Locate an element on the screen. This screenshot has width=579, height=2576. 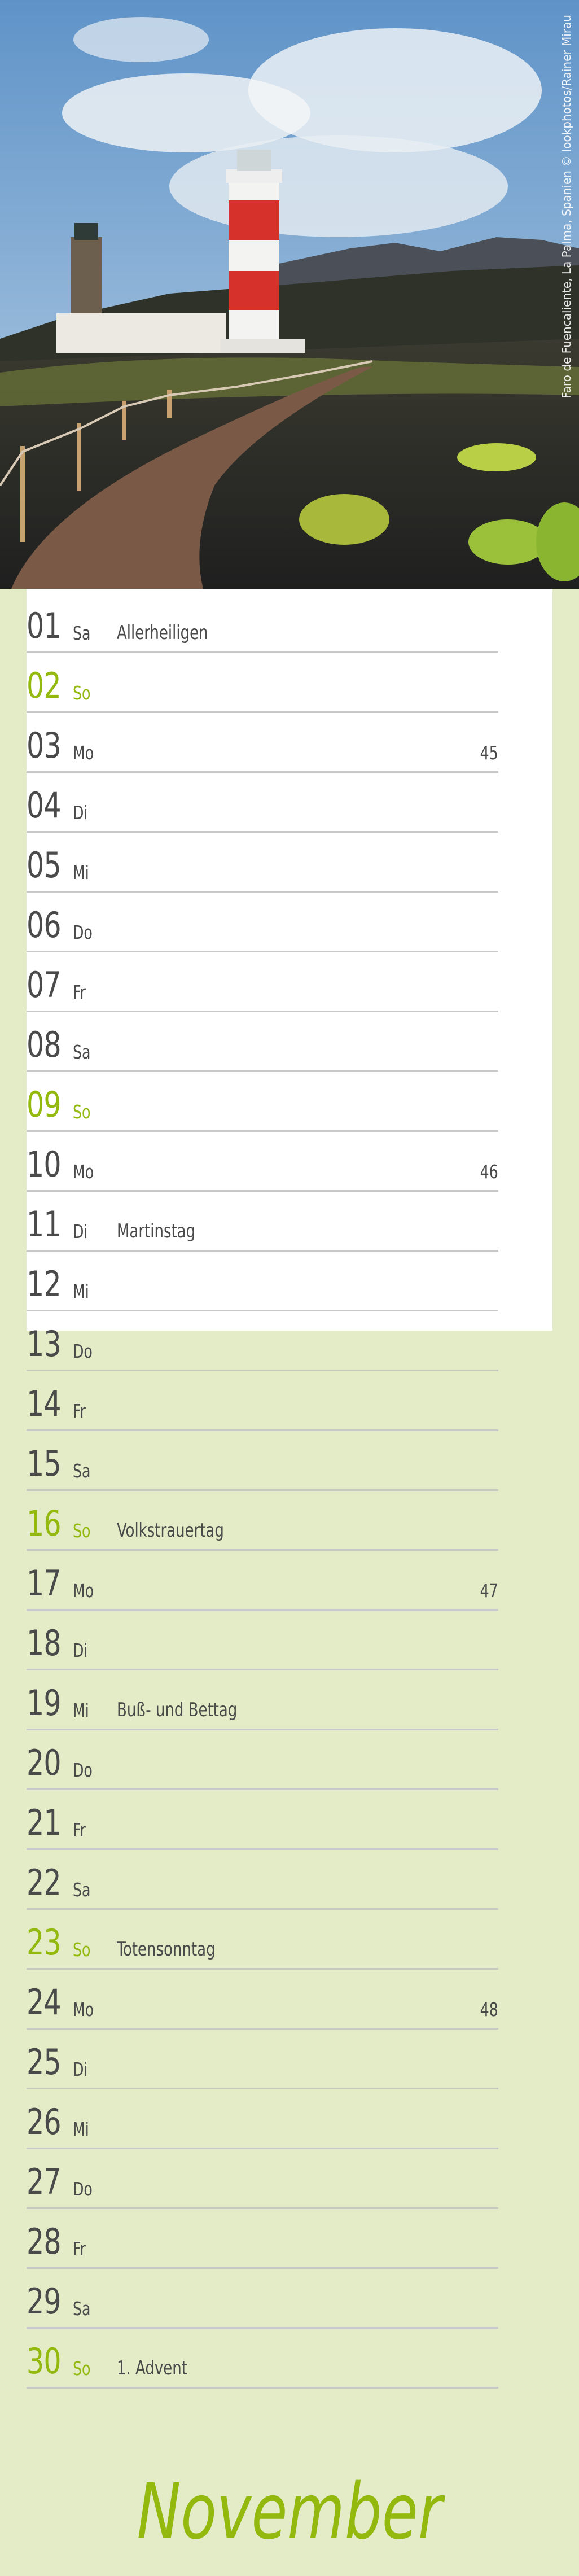
day-number: 06 is located at coordinates (45, 925).